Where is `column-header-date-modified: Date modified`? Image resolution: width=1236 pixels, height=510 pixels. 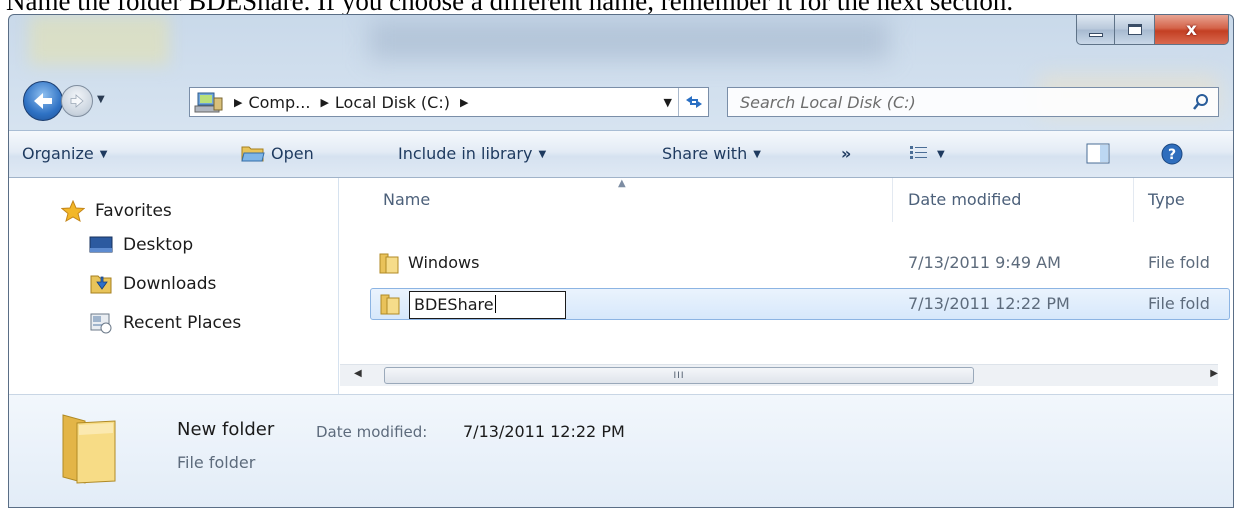
column-header-date-modified: Date modified is located at coordinates (964, 199).